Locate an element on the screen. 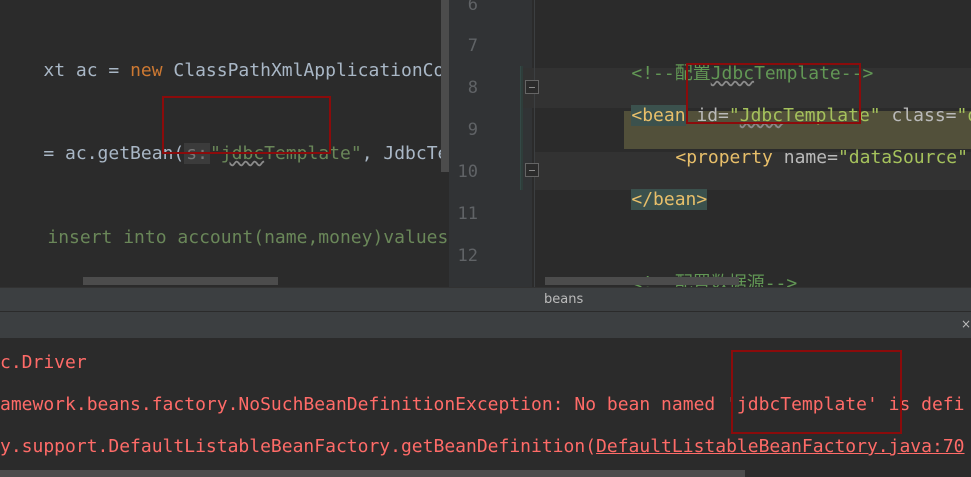 The height and width of the screenshot is (477, 971). code-text: , JdbcTempla is located at coordinates (406, 153).